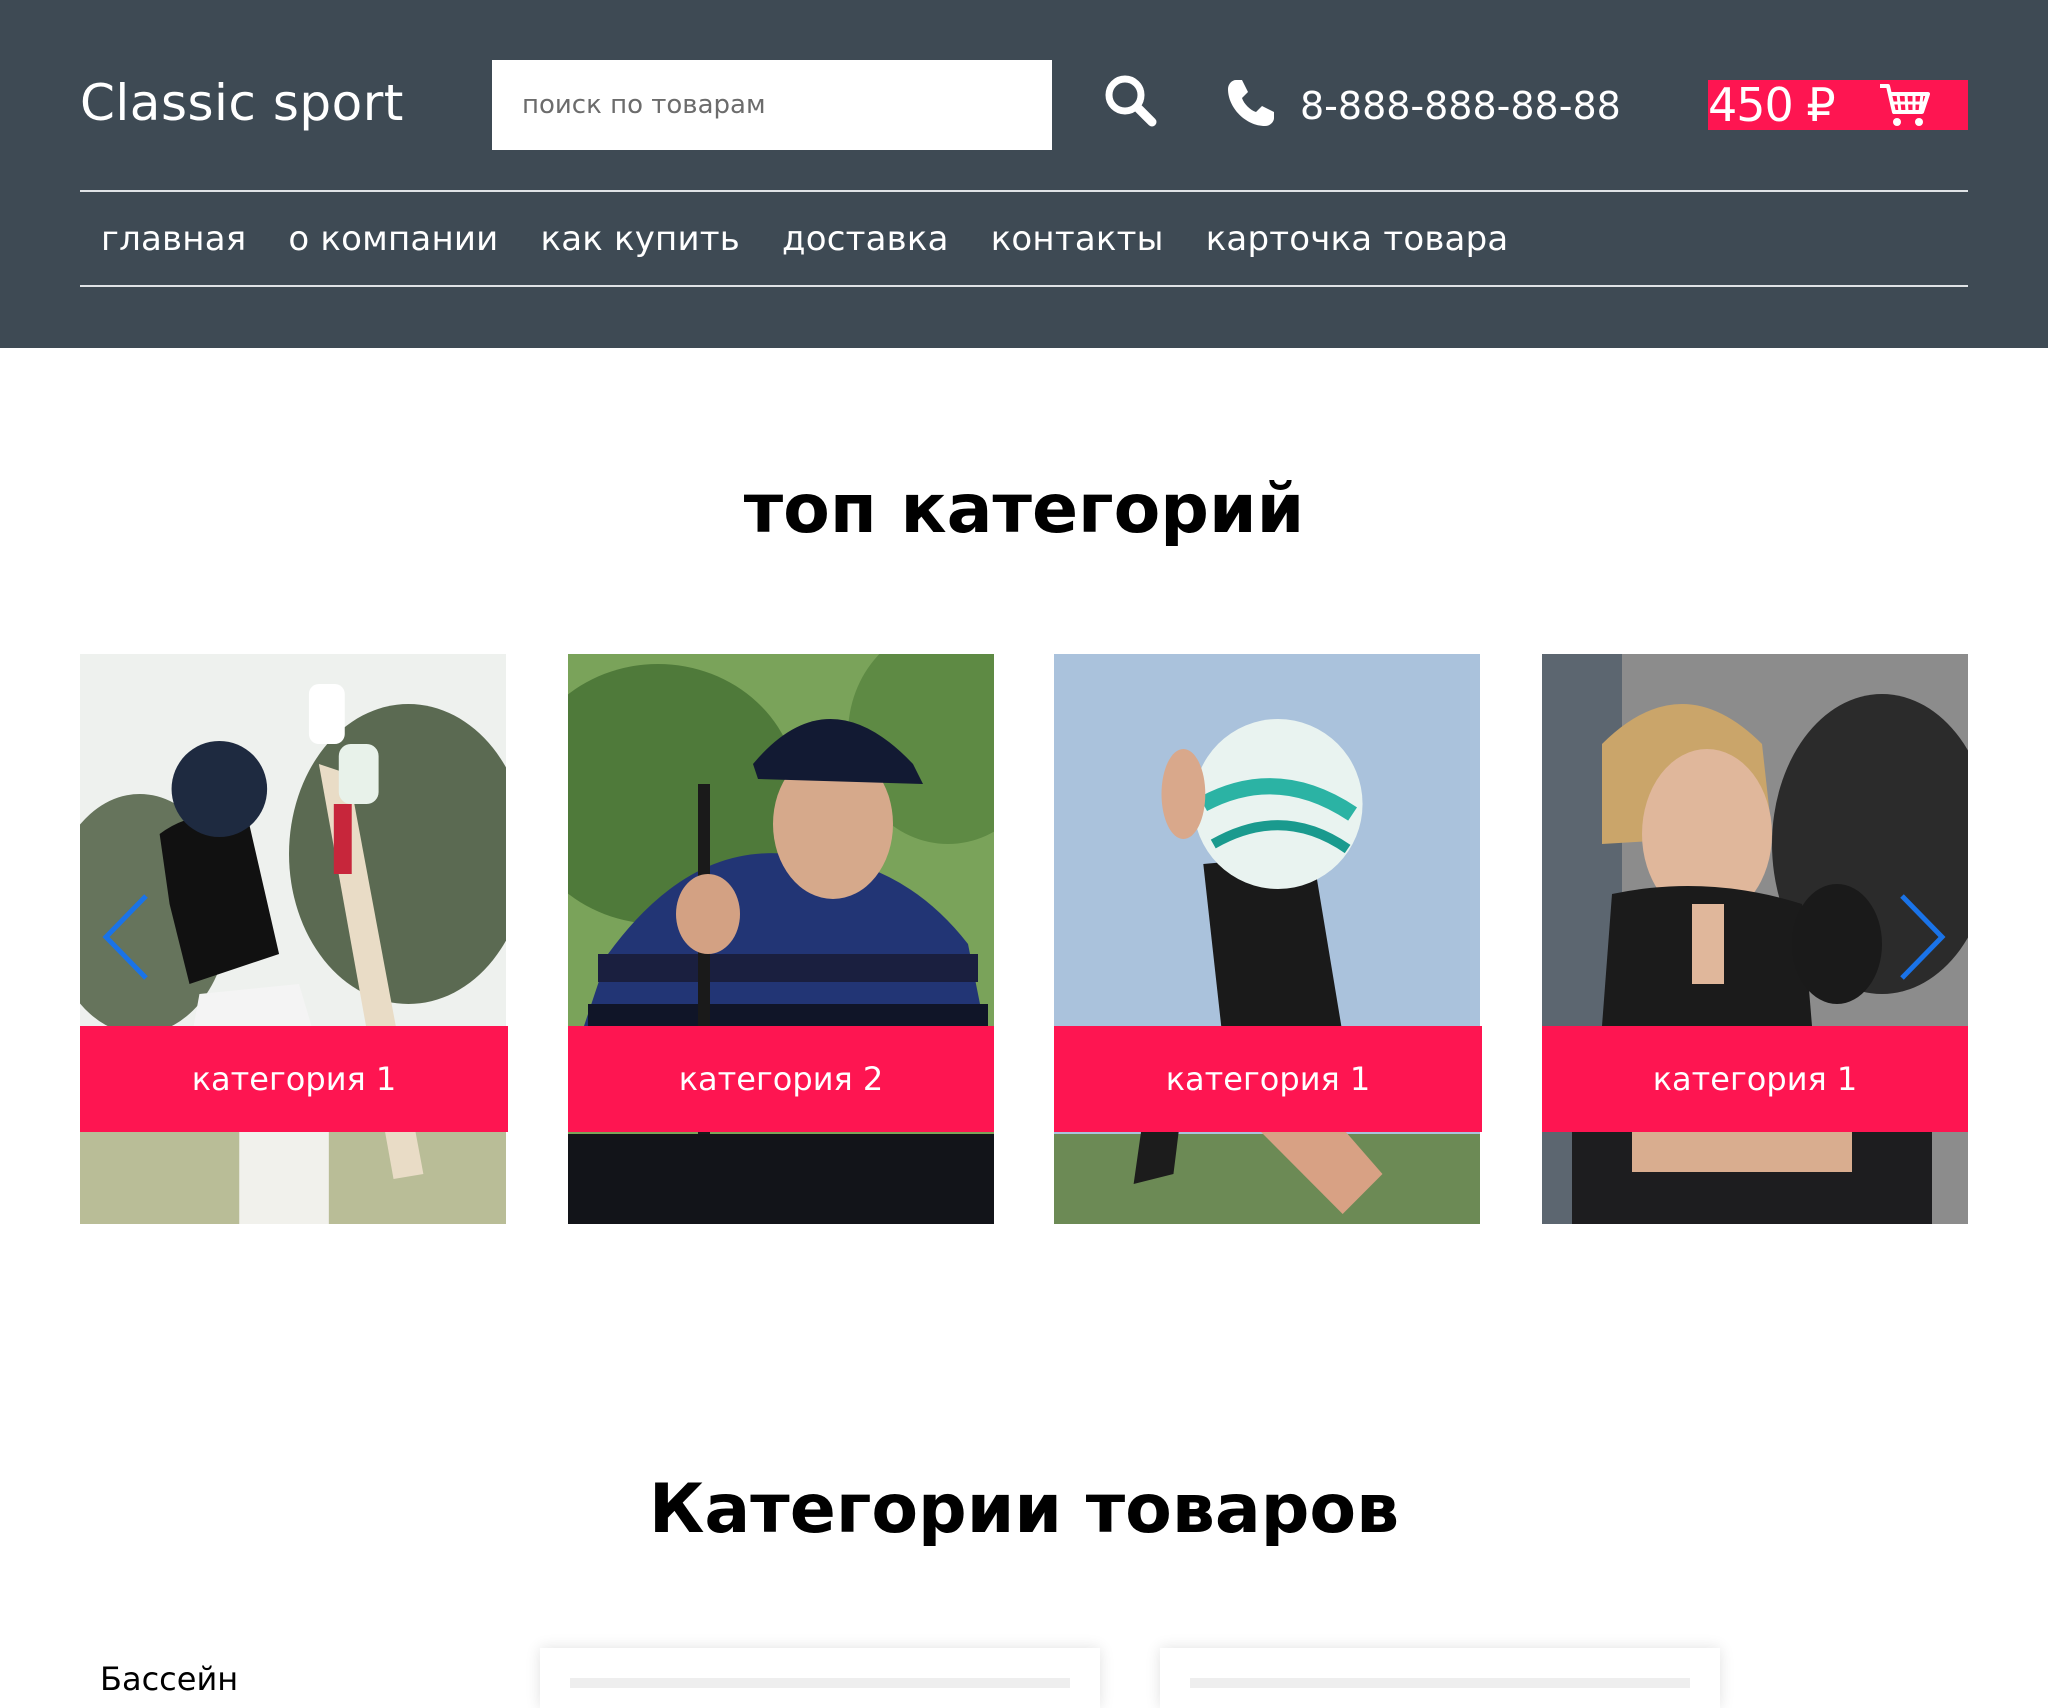 This screenshot has height=1708, width=2048. I want to click on carousel-prev-arrow-icon, so click(127, 937).